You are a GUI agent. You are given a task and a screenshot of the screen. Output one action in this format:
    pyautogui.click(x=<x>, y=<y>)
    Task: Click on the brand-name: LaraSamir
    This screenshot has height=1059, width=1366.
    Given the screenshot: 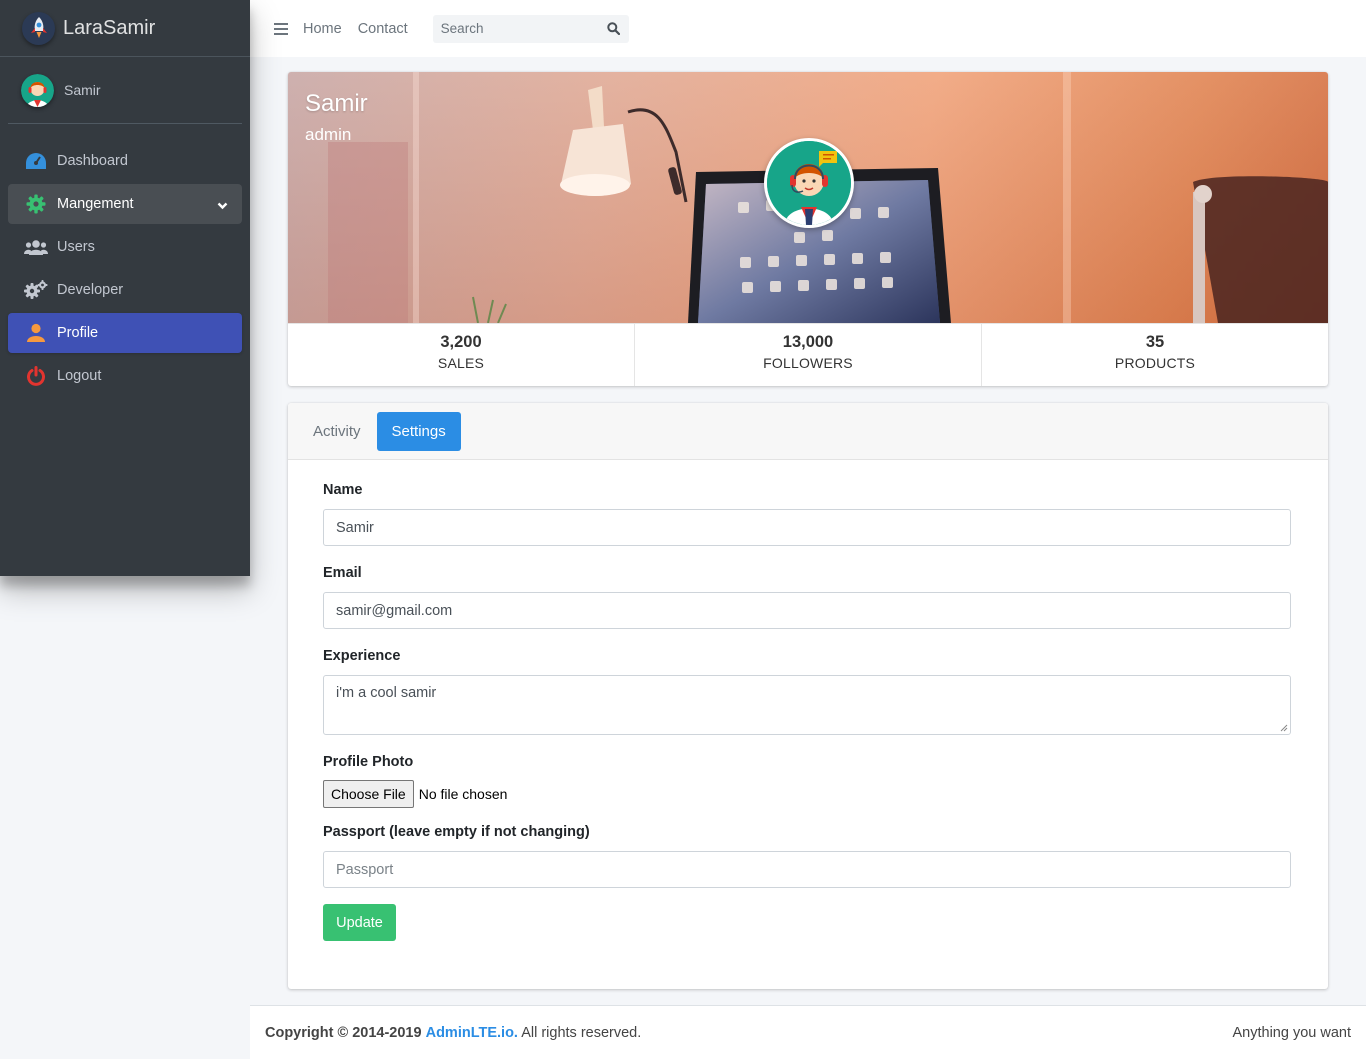 What is the action you would take?
    pyautogui.click(x=109, y=27)
    